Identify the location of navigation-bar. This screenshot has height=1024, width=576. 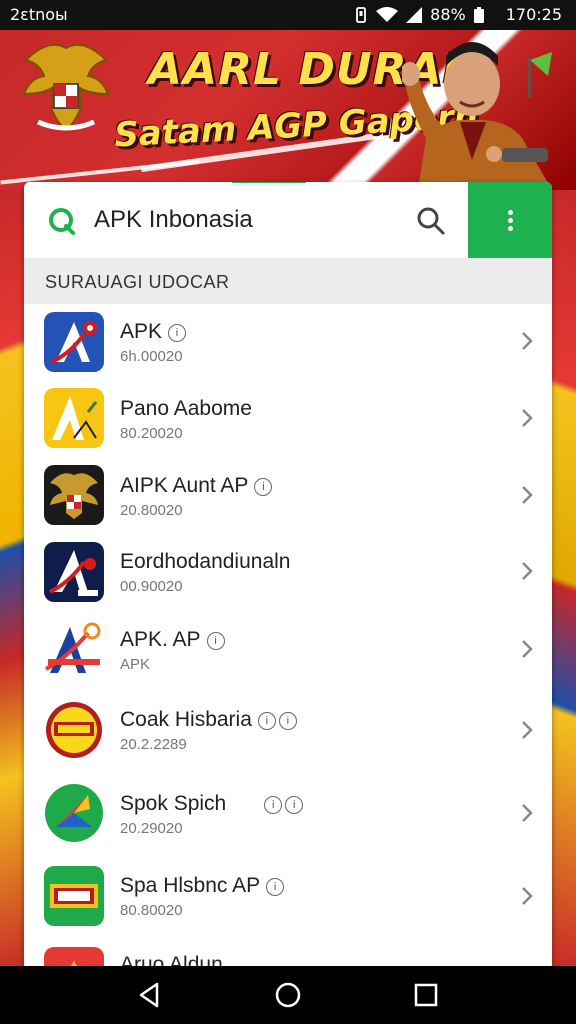
(288, 995).